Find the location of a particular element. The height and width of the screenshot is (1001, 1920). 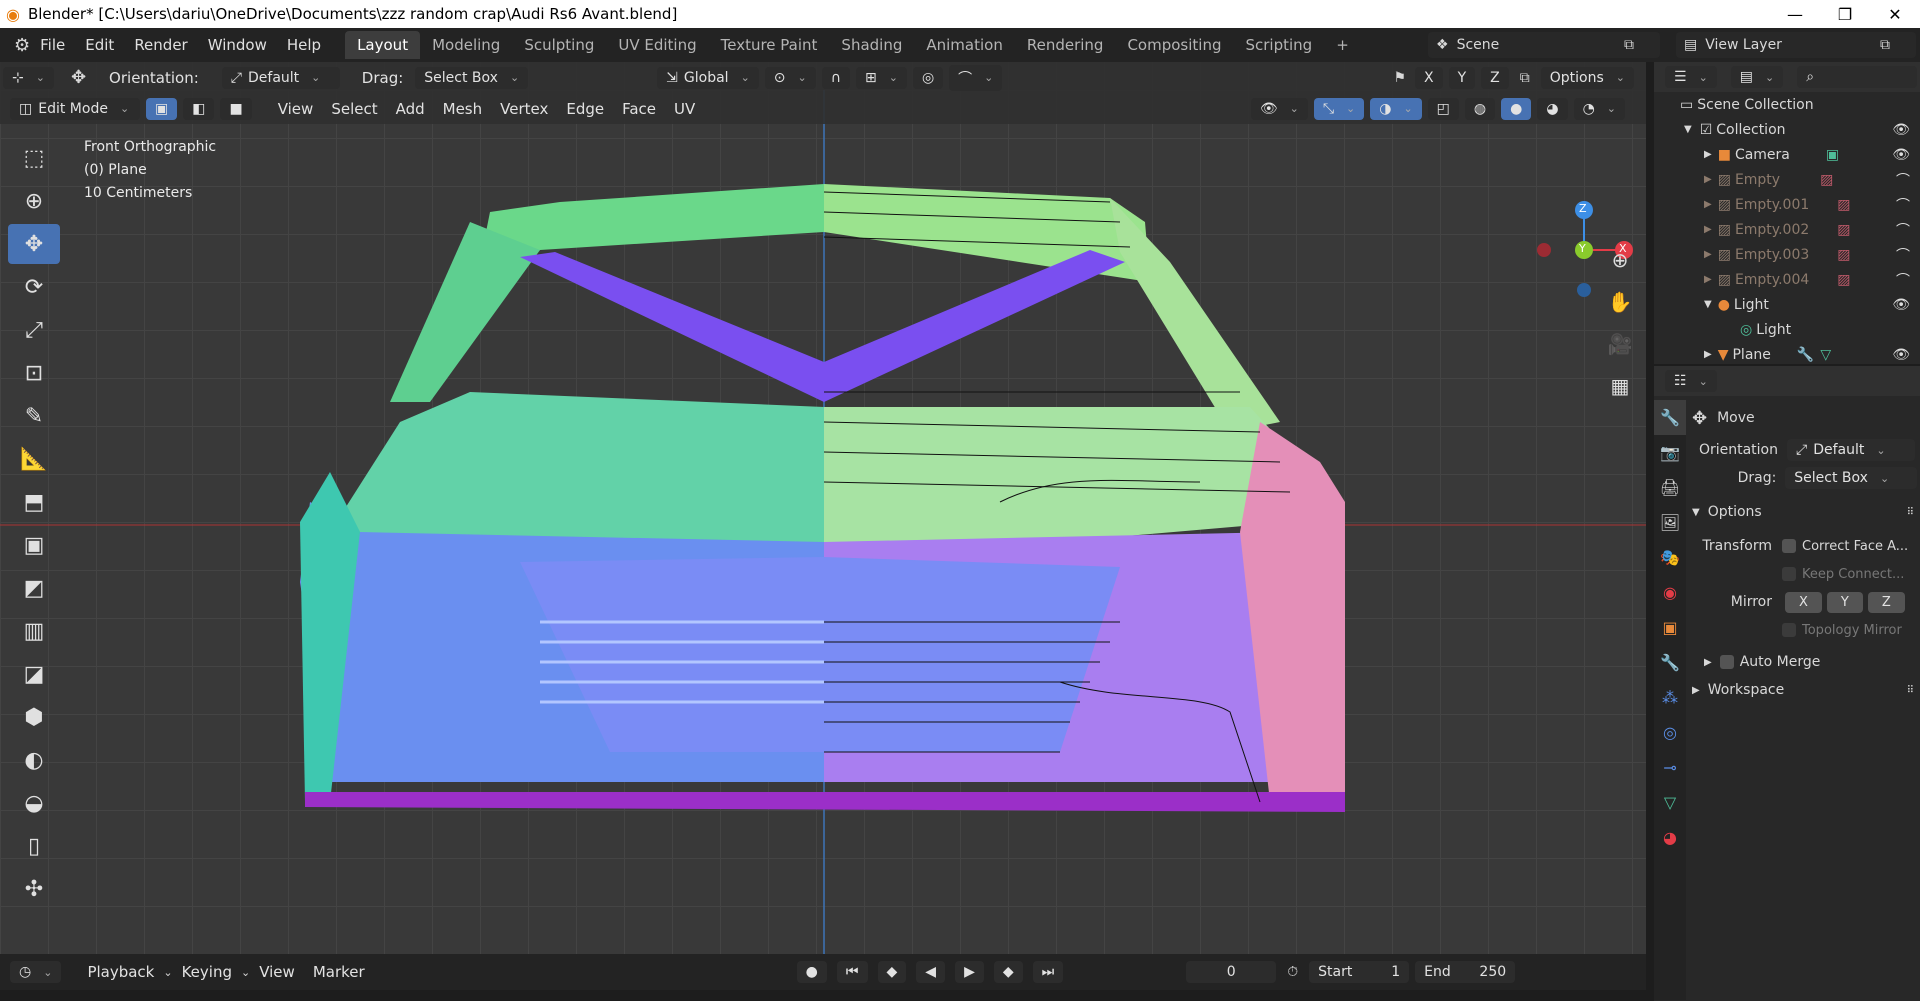

scene-name: Scene is located at coordinates (1478, 45).